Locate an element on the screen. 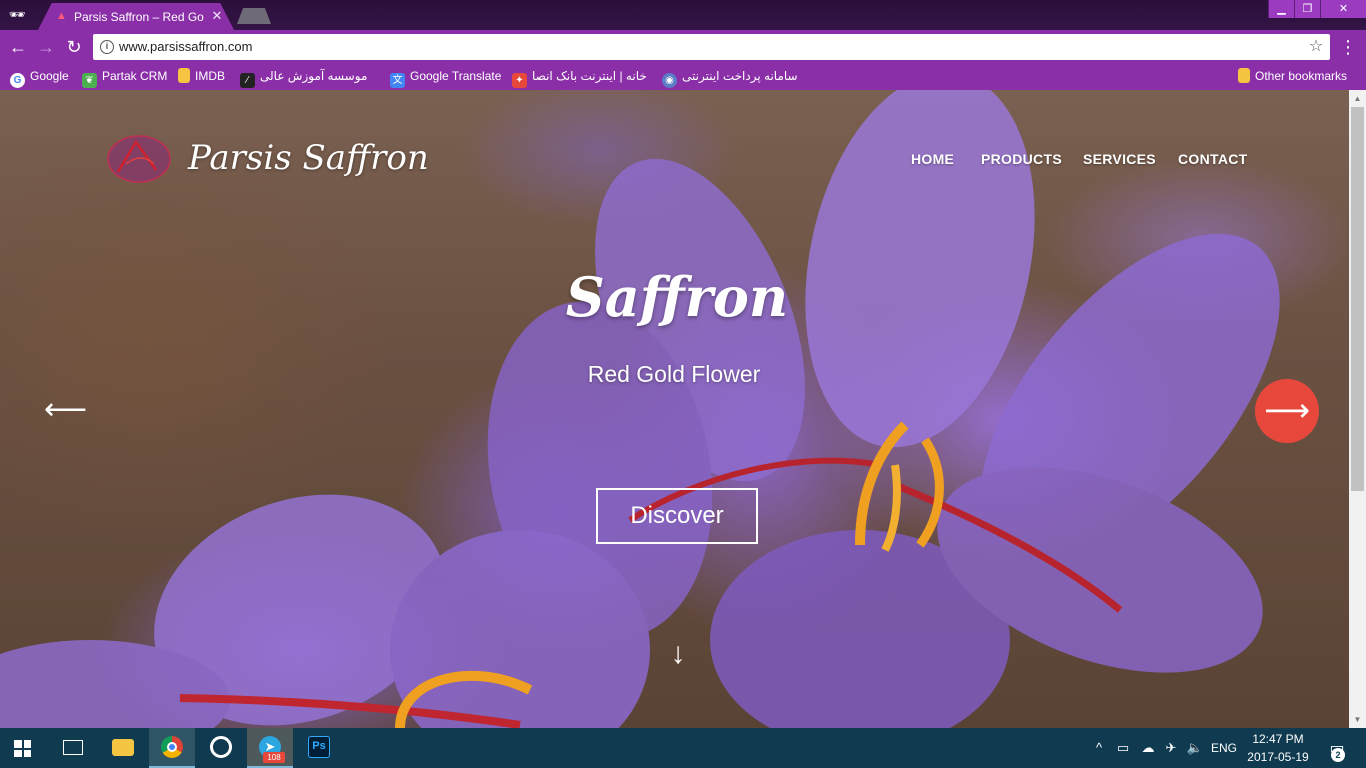  payment-icon: ◉ is located at coordinates (669, 80).